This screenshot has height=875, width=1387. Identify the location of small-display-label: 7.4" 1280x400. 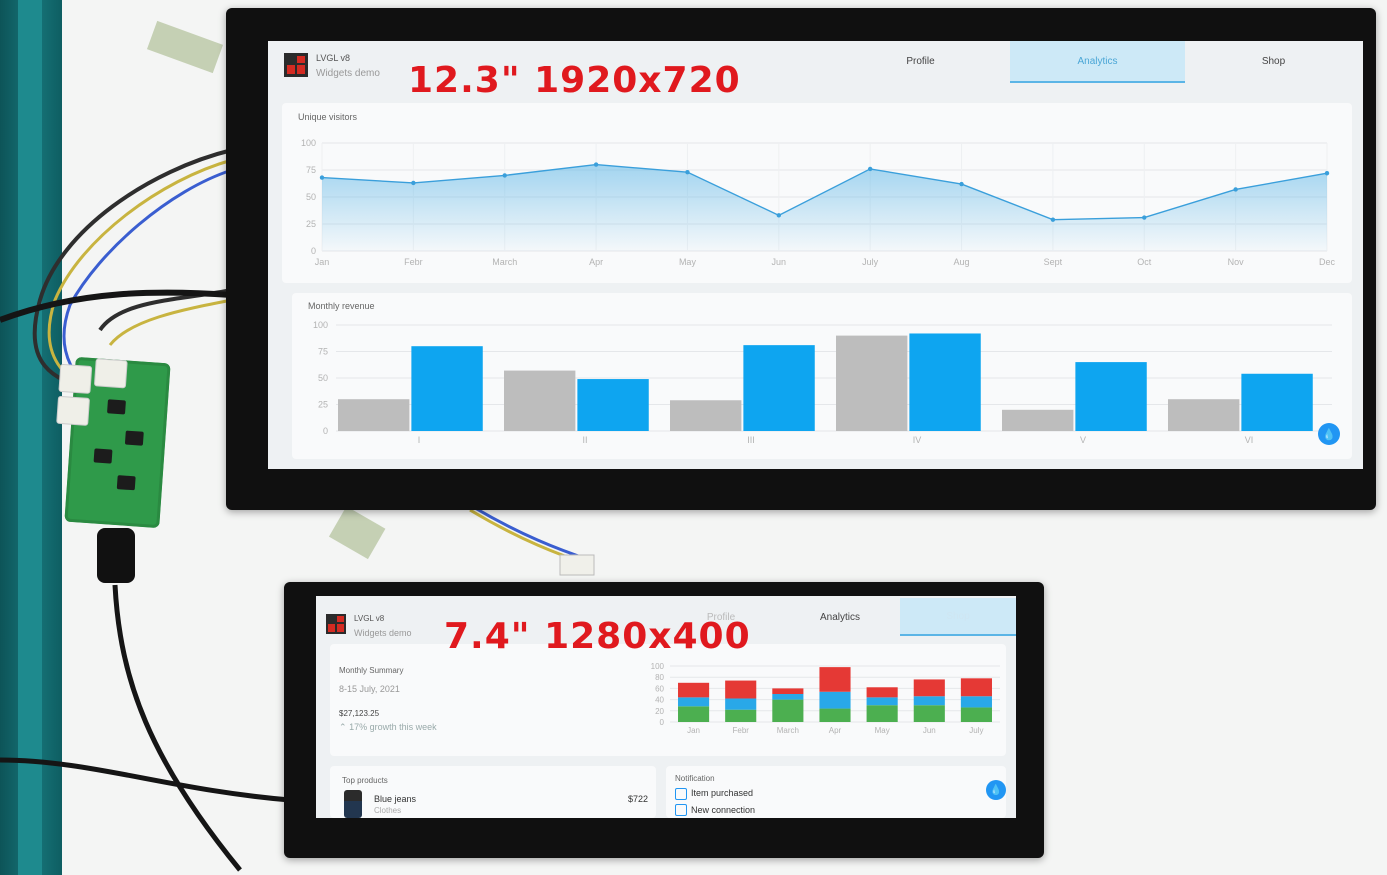
(597, 636).